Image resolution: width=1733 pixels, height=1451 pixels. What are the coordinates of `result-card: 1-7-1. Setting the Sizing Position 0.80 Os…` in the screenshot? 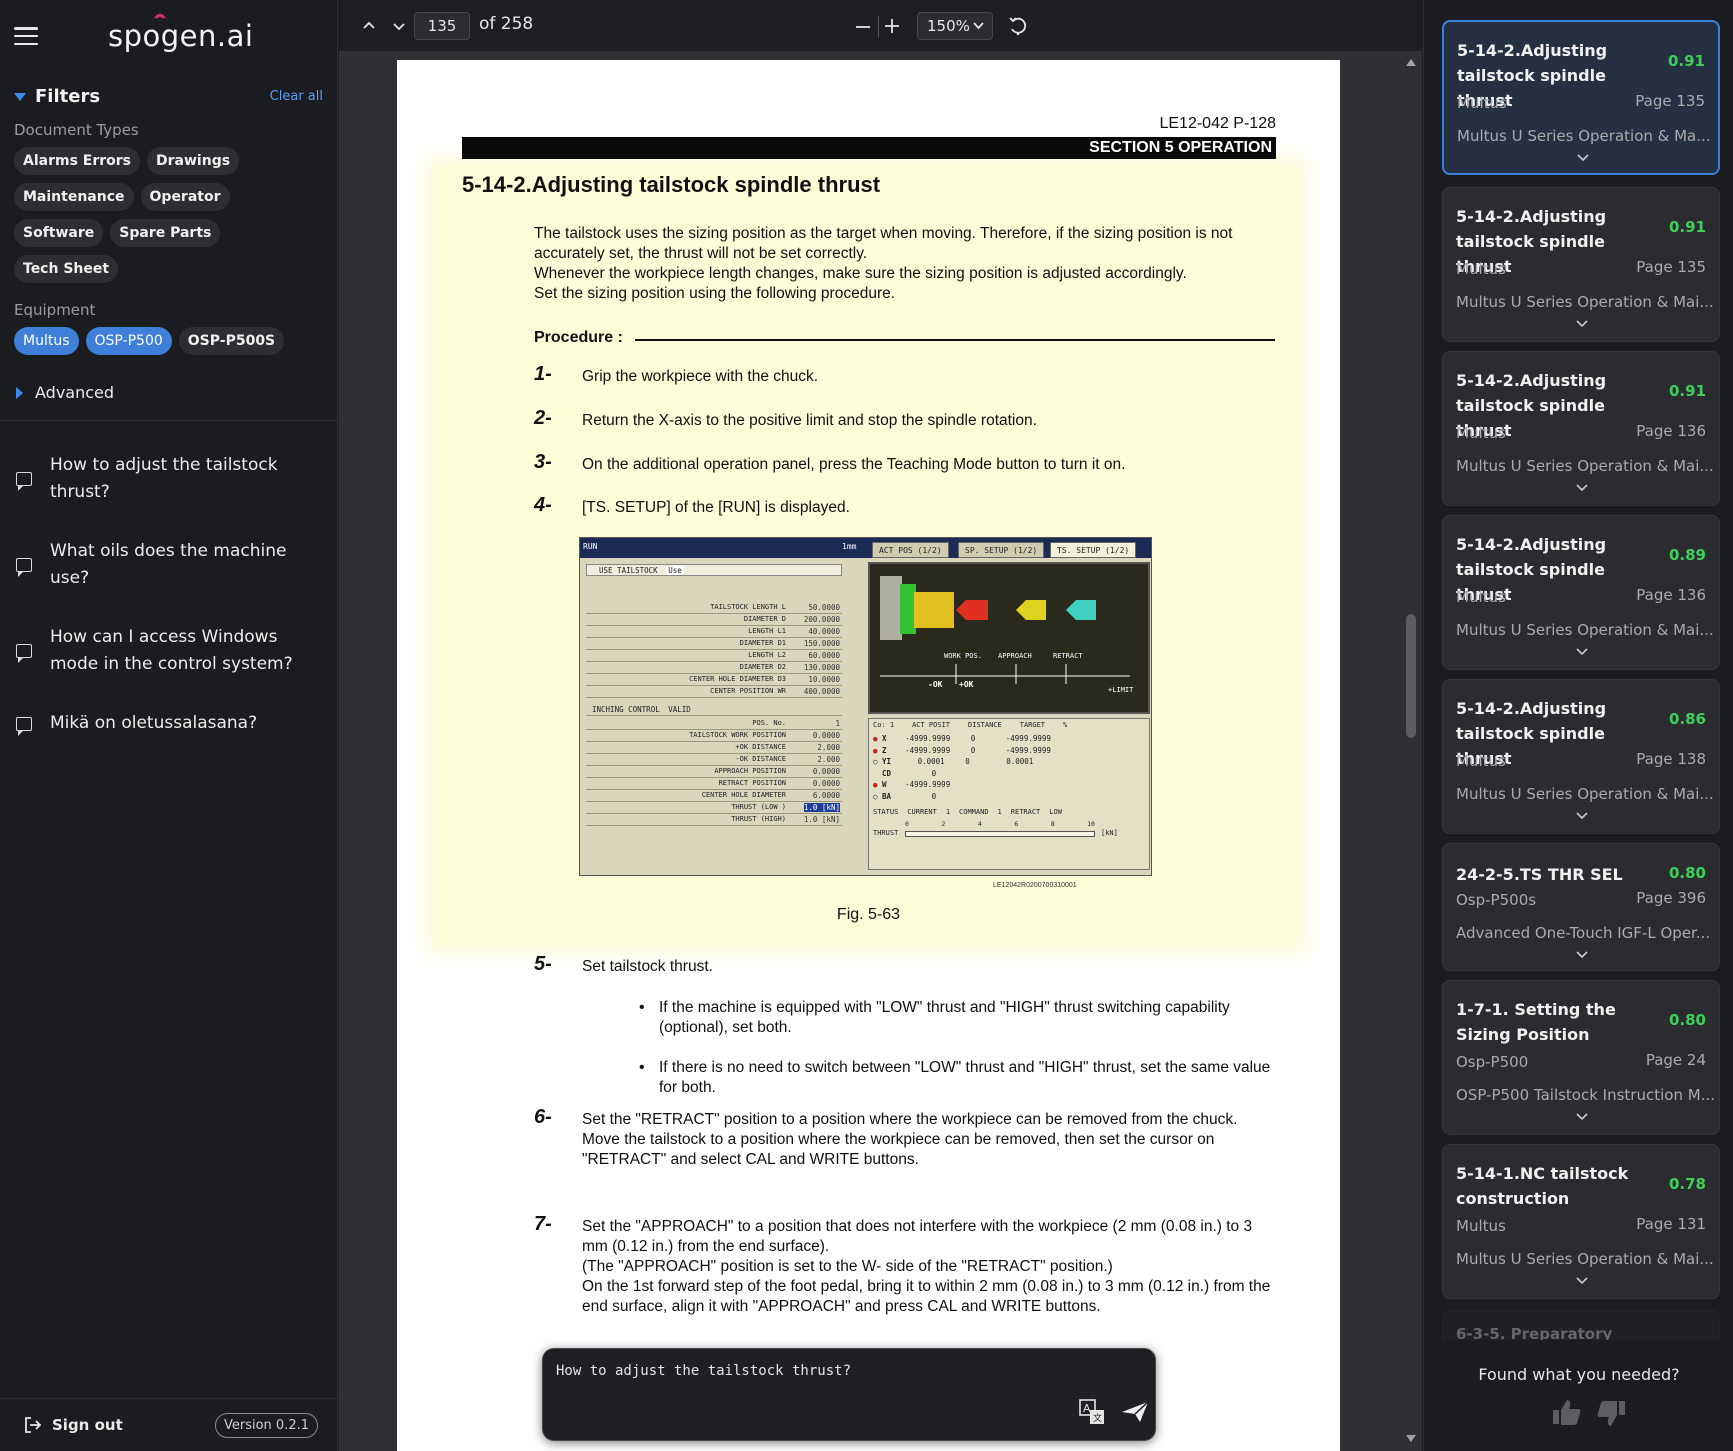 It's located at (1581, 1057).